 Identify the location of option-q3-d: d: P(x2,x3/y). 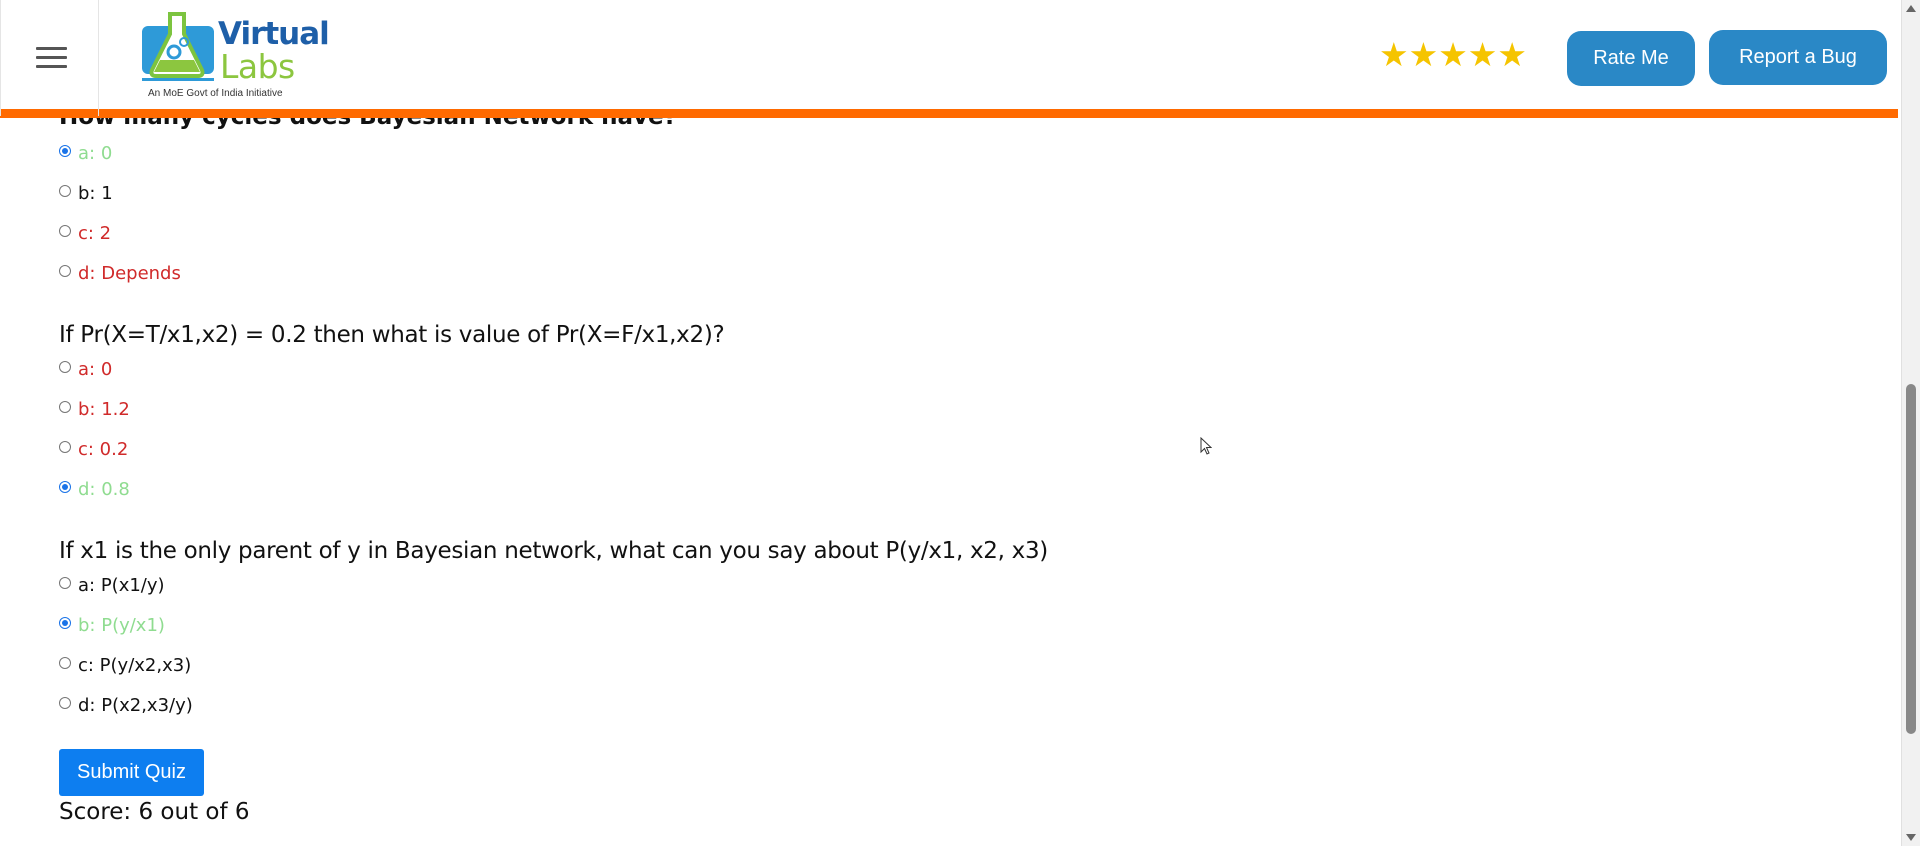
(126, 705).